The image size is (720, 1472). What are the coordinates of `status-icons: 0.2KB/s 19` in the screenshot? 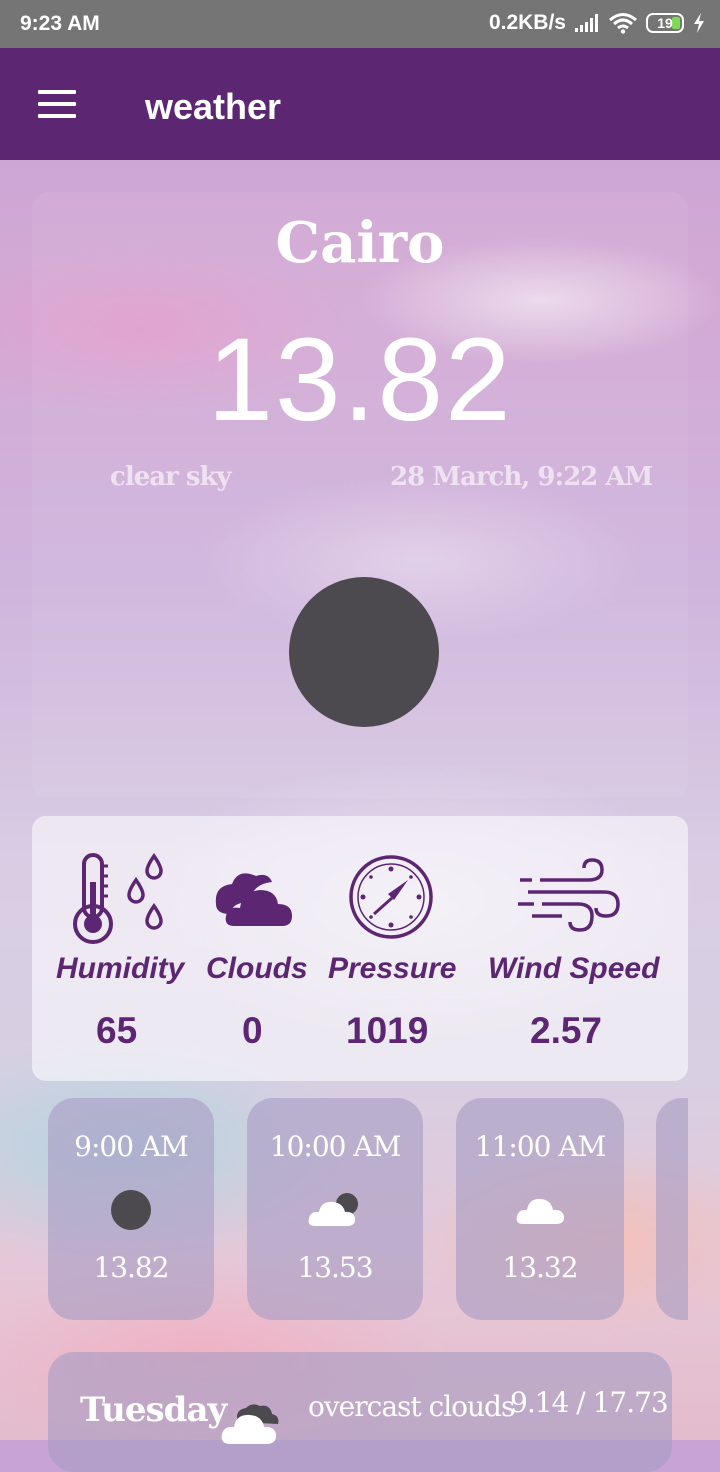 It's located at (597, 23).